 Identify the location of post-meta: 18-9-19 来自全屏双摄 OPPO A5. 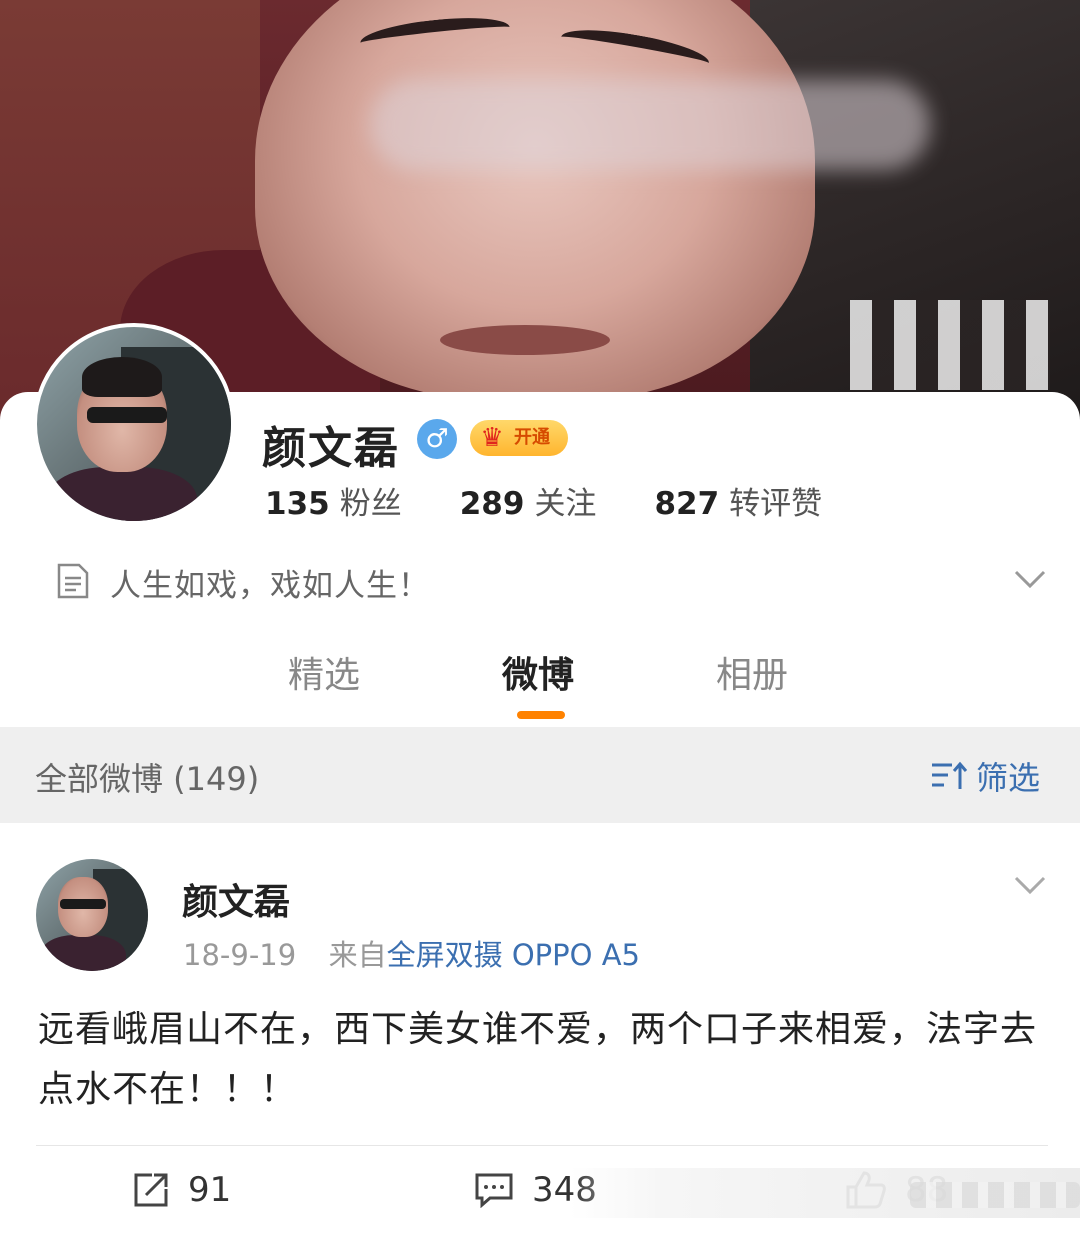
(411, 953).